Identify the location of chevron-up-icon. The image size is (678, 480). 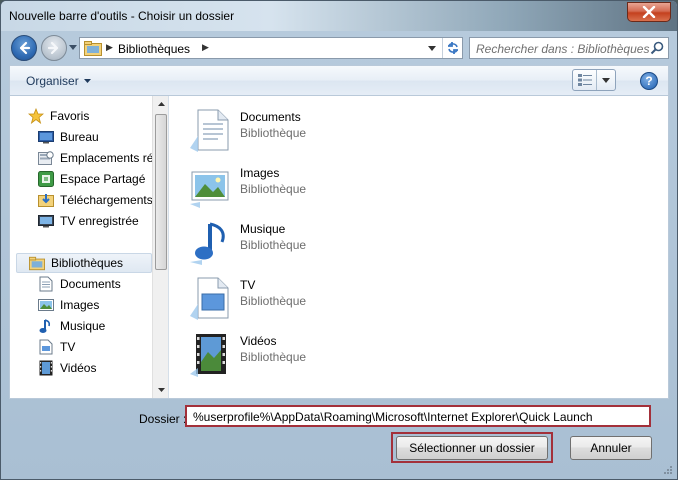
(161, 104).